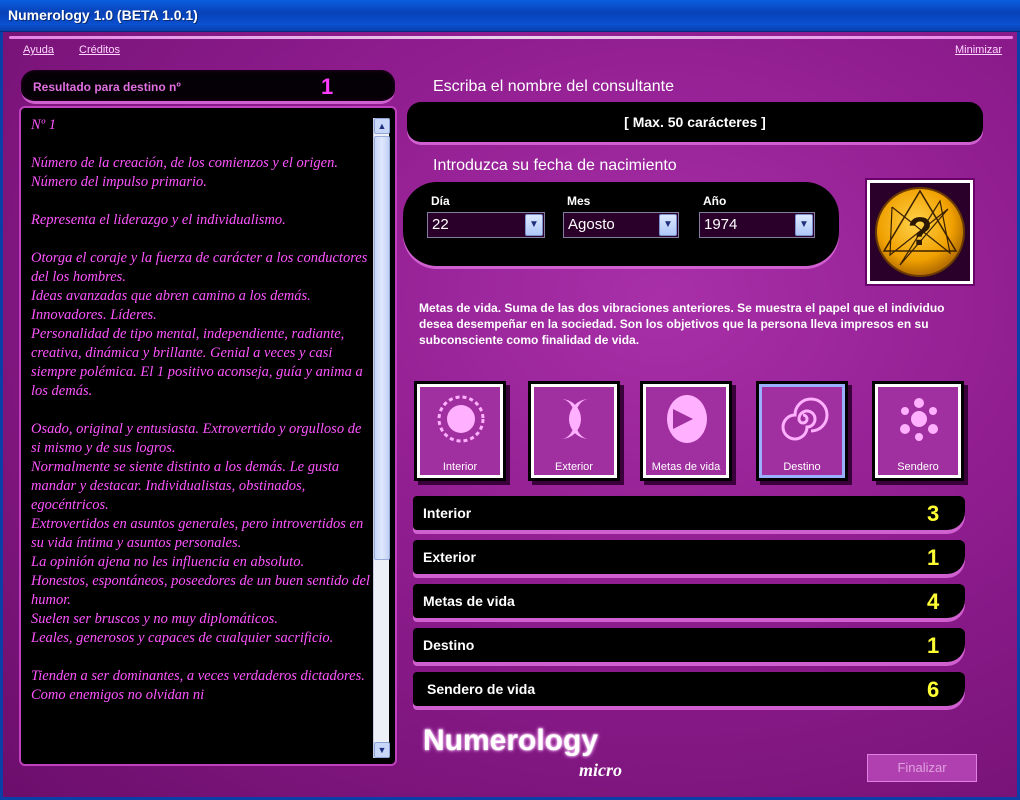 The image size is (1020, 800). Describe the element at coordinates (510, 16) in the screenshot. I see `title-bar: Numerology 1.0 (BETA 1.0.1)` at that location.